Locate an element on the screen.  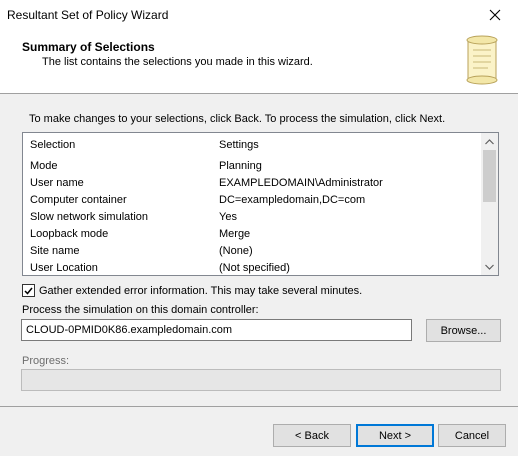
list-item: Site name (None) is located at coordinates (253, 251).